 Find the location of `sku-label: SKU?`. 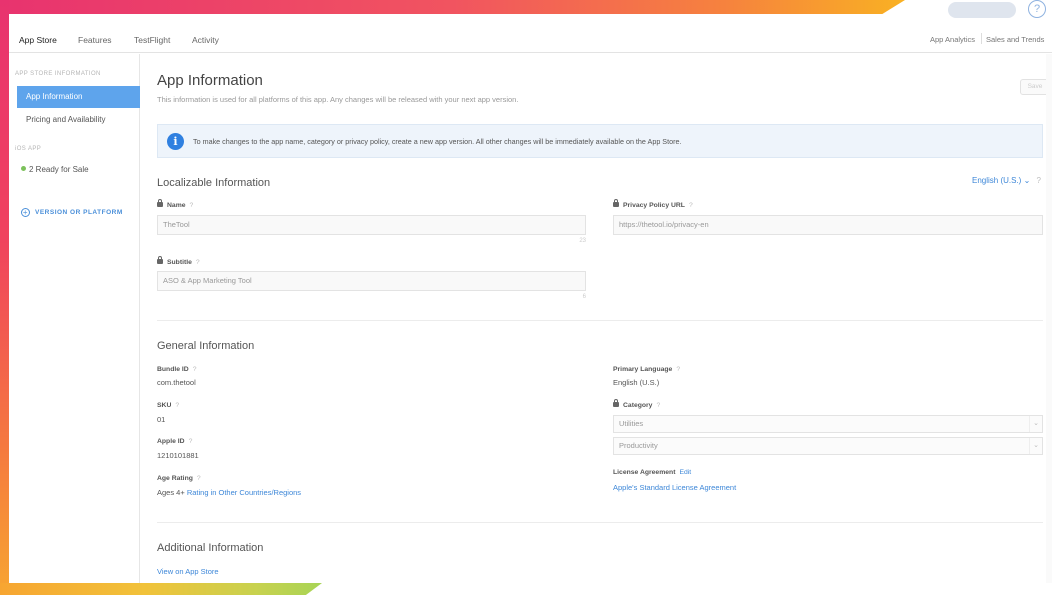

sku-label: SKU? is located at coordinates (168, 405).